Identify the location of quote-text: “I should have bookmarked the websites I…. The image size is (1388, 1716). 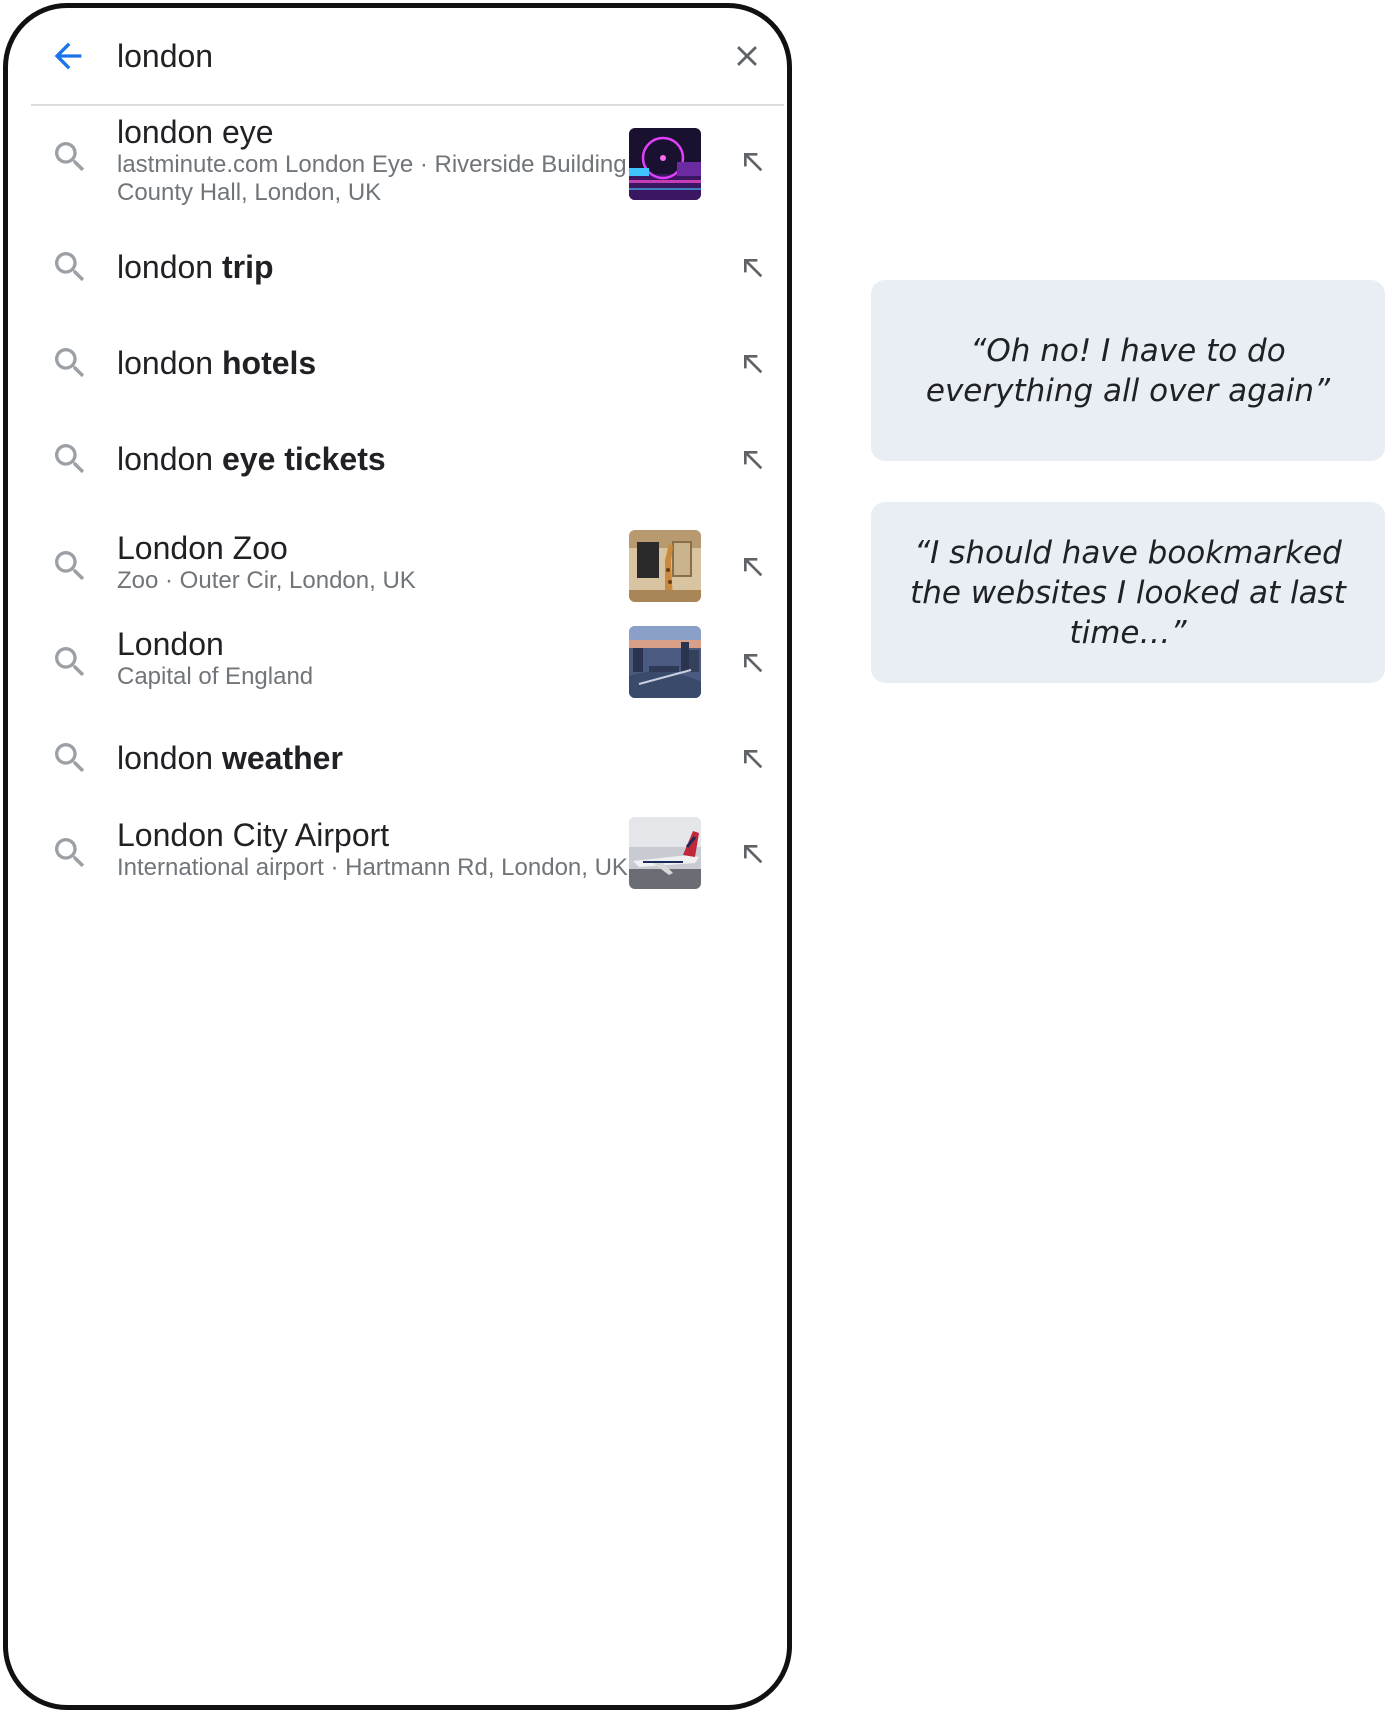
(1128, 593).